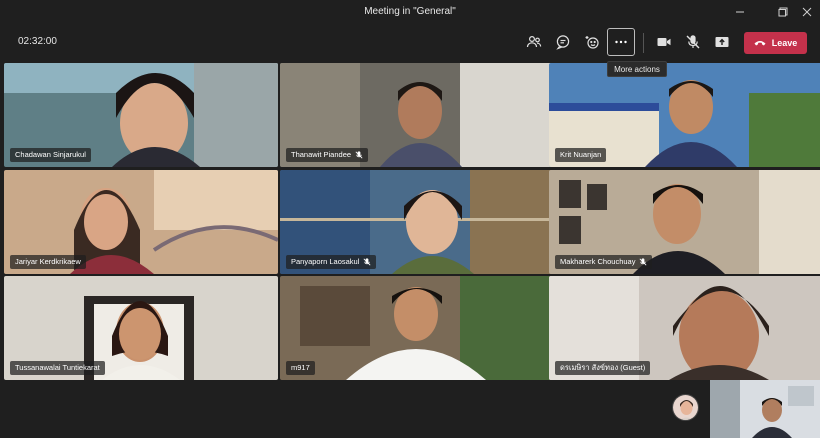 The height and width of the screenshot is (438, 820). I want to click on phone-hangup-icon, so click(760, 43).